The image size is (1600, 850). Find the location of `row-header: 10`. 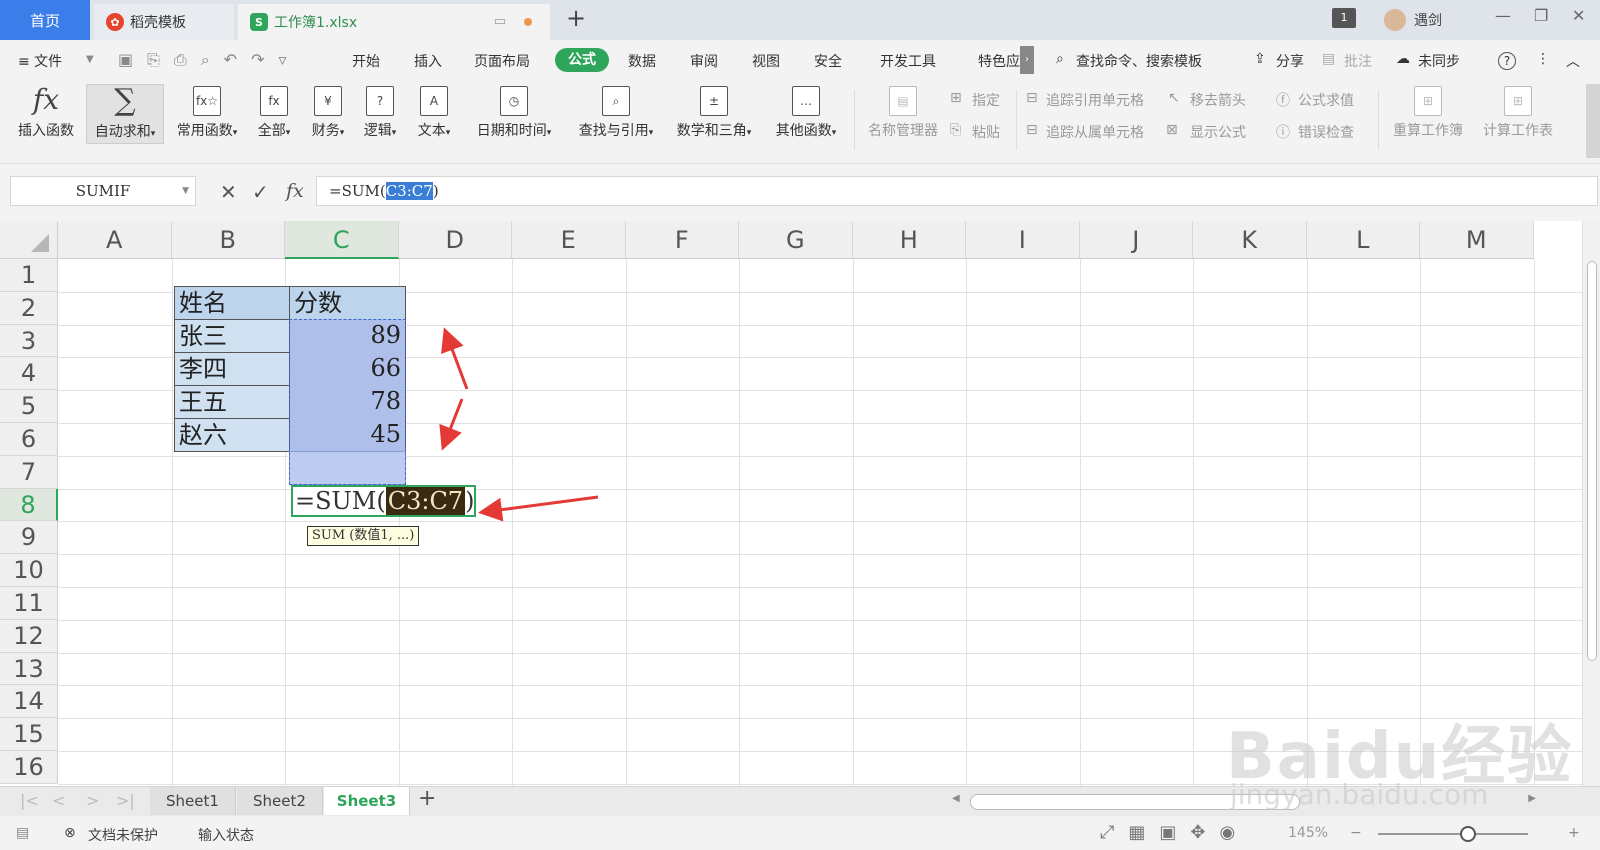

row-header: 10 is located at coordinates (29, 570).